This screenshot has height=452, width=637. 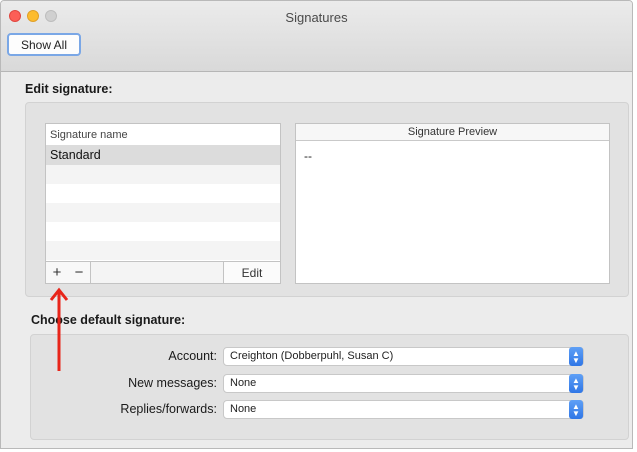 I want to click on new-messages-value: None, so click(x=243, y=383).